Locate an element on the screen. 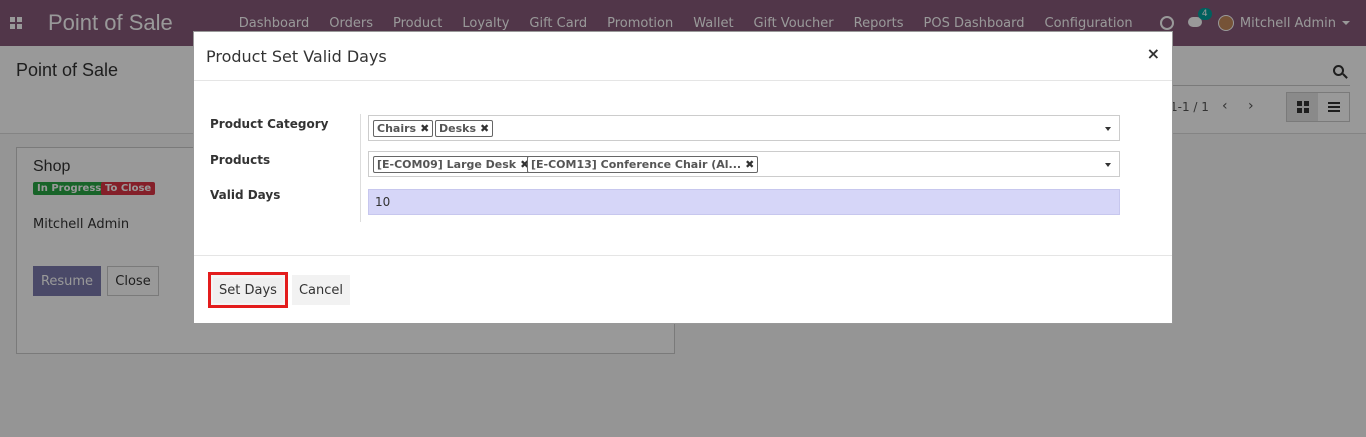  modal-title: Product Set Valid Days is located at coordinates (296, 56).